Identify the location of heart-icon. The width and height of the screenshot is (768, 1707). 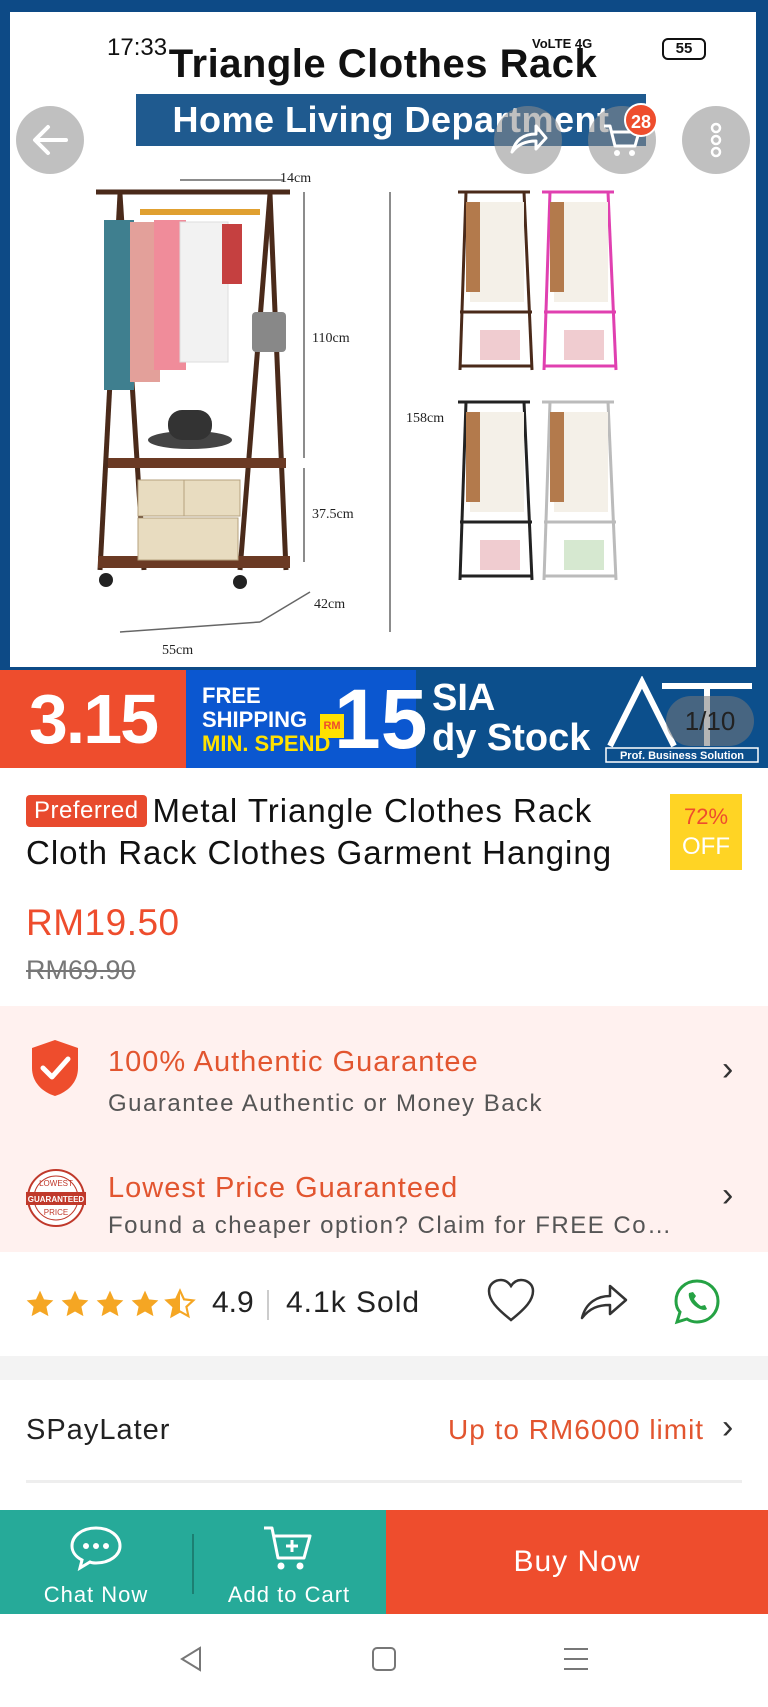
(511, 1301).